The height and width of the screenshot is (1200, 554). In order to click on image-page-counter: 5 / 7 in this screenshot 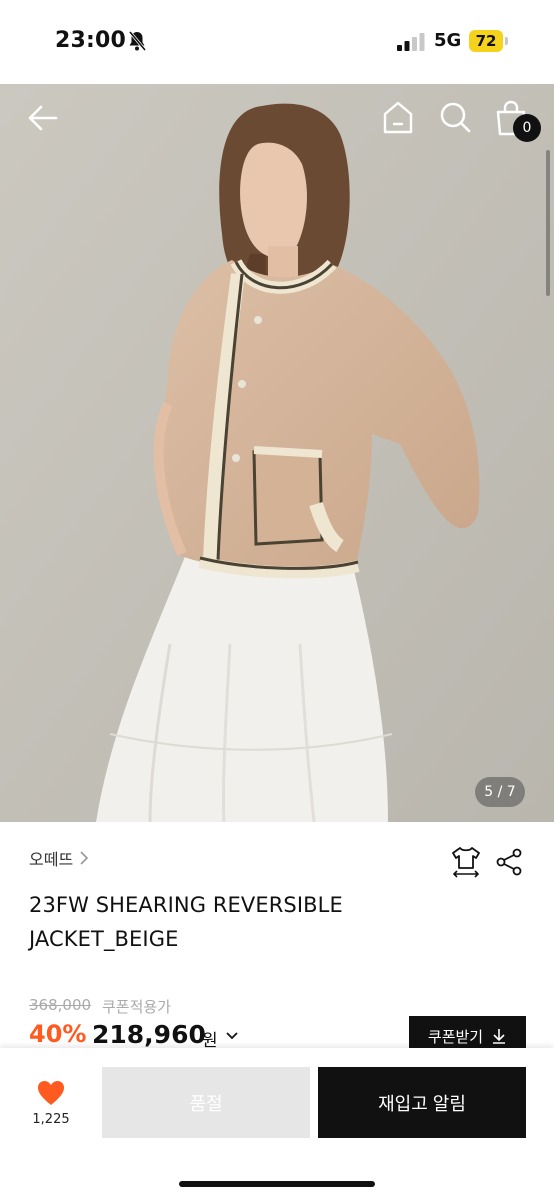, I will do `click(500, 792)`.